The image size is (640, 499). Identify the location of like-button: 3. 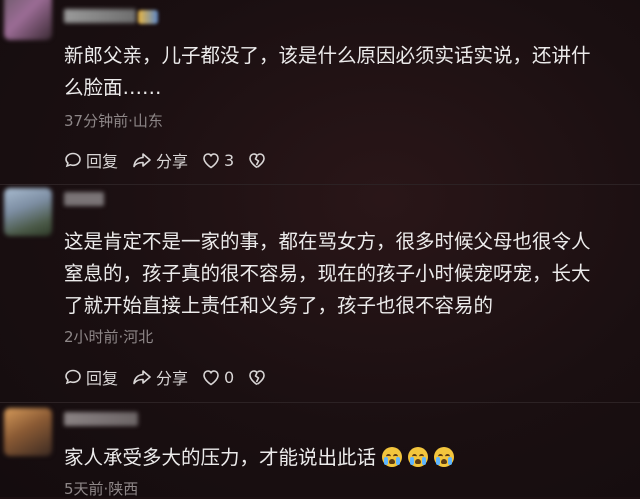
(218, 160).